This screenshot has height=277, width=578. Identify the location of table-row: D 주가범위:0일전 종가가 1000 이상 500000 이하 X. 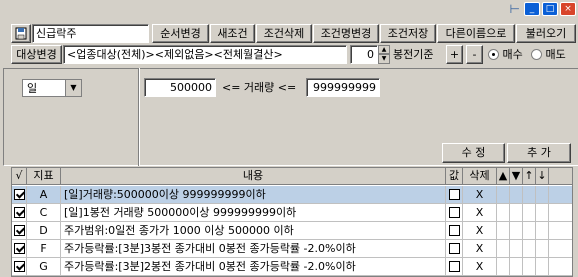
(292, 231).